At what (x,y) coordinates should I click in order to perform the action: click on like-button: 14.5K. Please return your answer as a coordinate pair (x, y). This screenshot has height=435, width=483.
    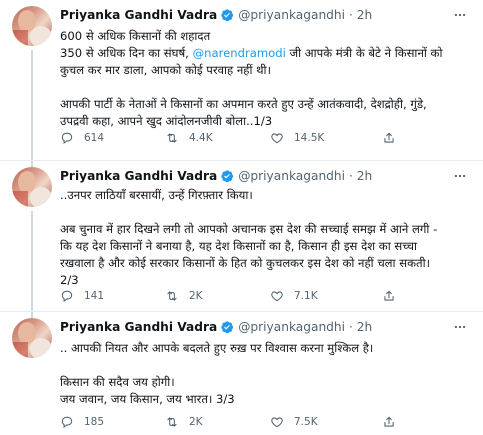
    Looking at the image, I should click on (297, 138).